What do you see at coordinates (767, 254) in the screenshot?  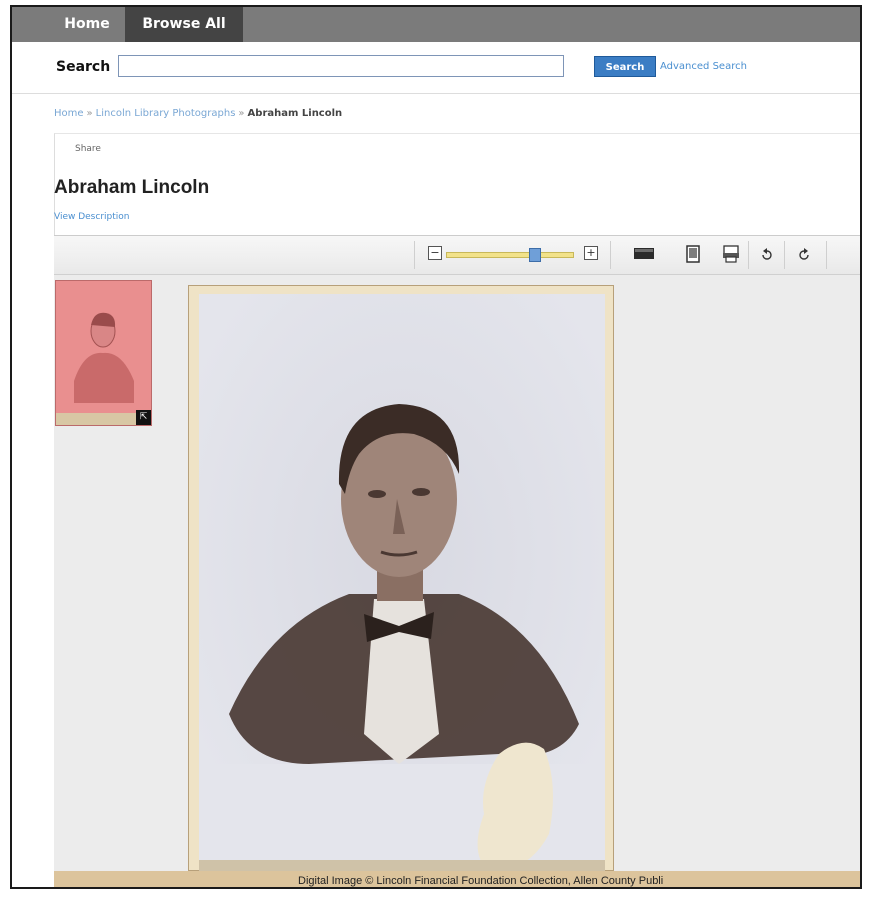 I see `rotate-left-icon` at bounding box center [767, 254].